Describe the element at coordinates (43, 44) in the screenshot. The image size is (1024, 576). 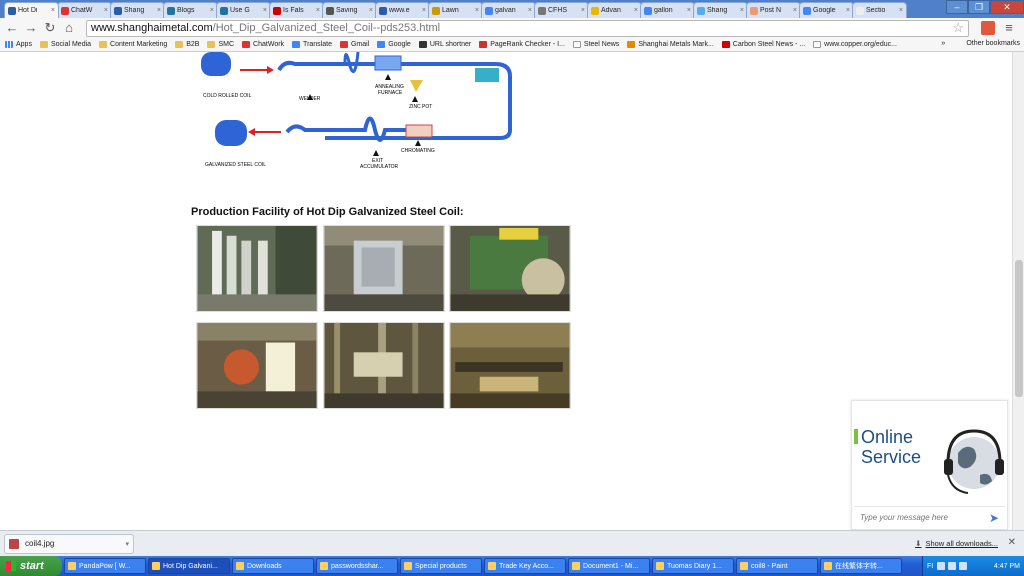
I see `folder-icon` at that location.